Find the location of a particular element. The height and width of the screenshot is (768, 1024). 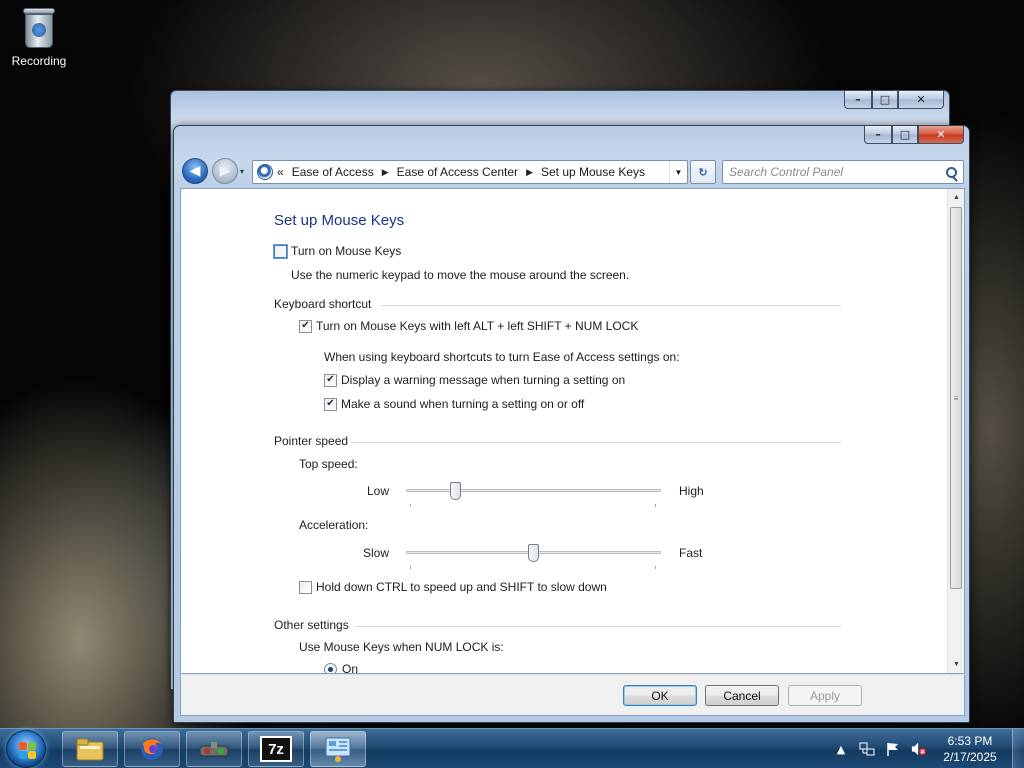

scroll-down-arrow-icon: ▼ is located at coordinates (956, 664).